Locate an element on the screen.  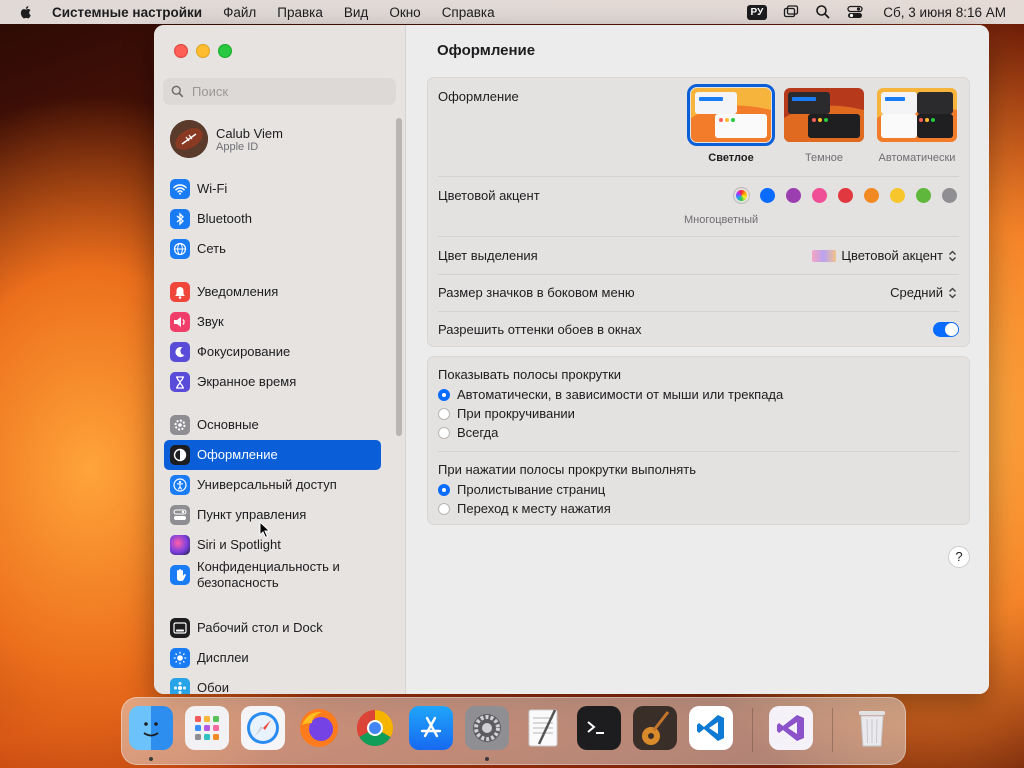
accent-red is located at coordinates (845, 195).